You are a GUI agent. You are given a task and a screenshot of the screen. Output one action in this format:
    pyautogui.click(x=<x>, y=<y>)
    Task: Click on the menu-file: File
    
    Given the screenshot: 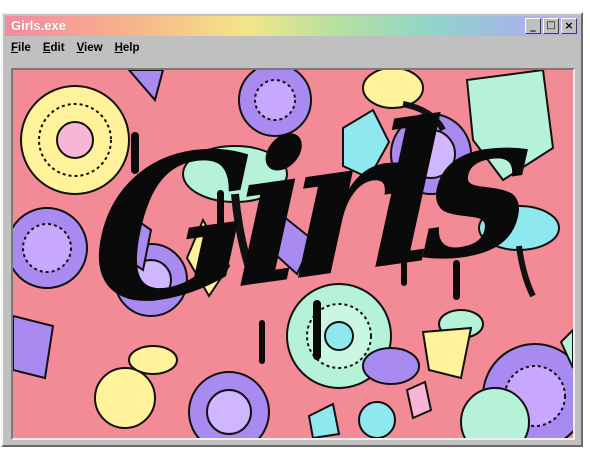 What is the action you would take?
    pyautogui.click(x=21, y=51)
    